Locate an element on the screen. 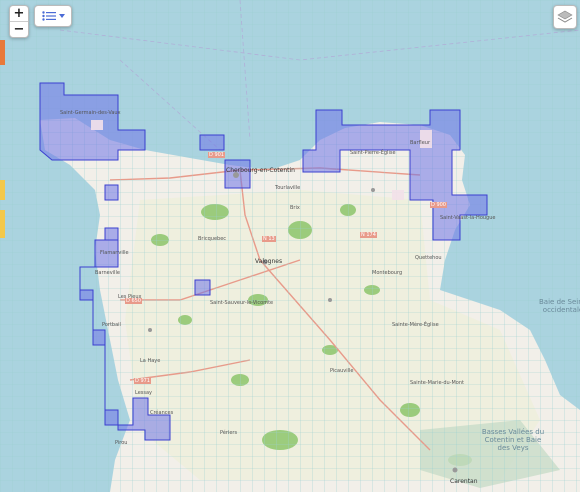 This screenshot has height=492, width=580. layers-button is located at coordinates (565, 17).